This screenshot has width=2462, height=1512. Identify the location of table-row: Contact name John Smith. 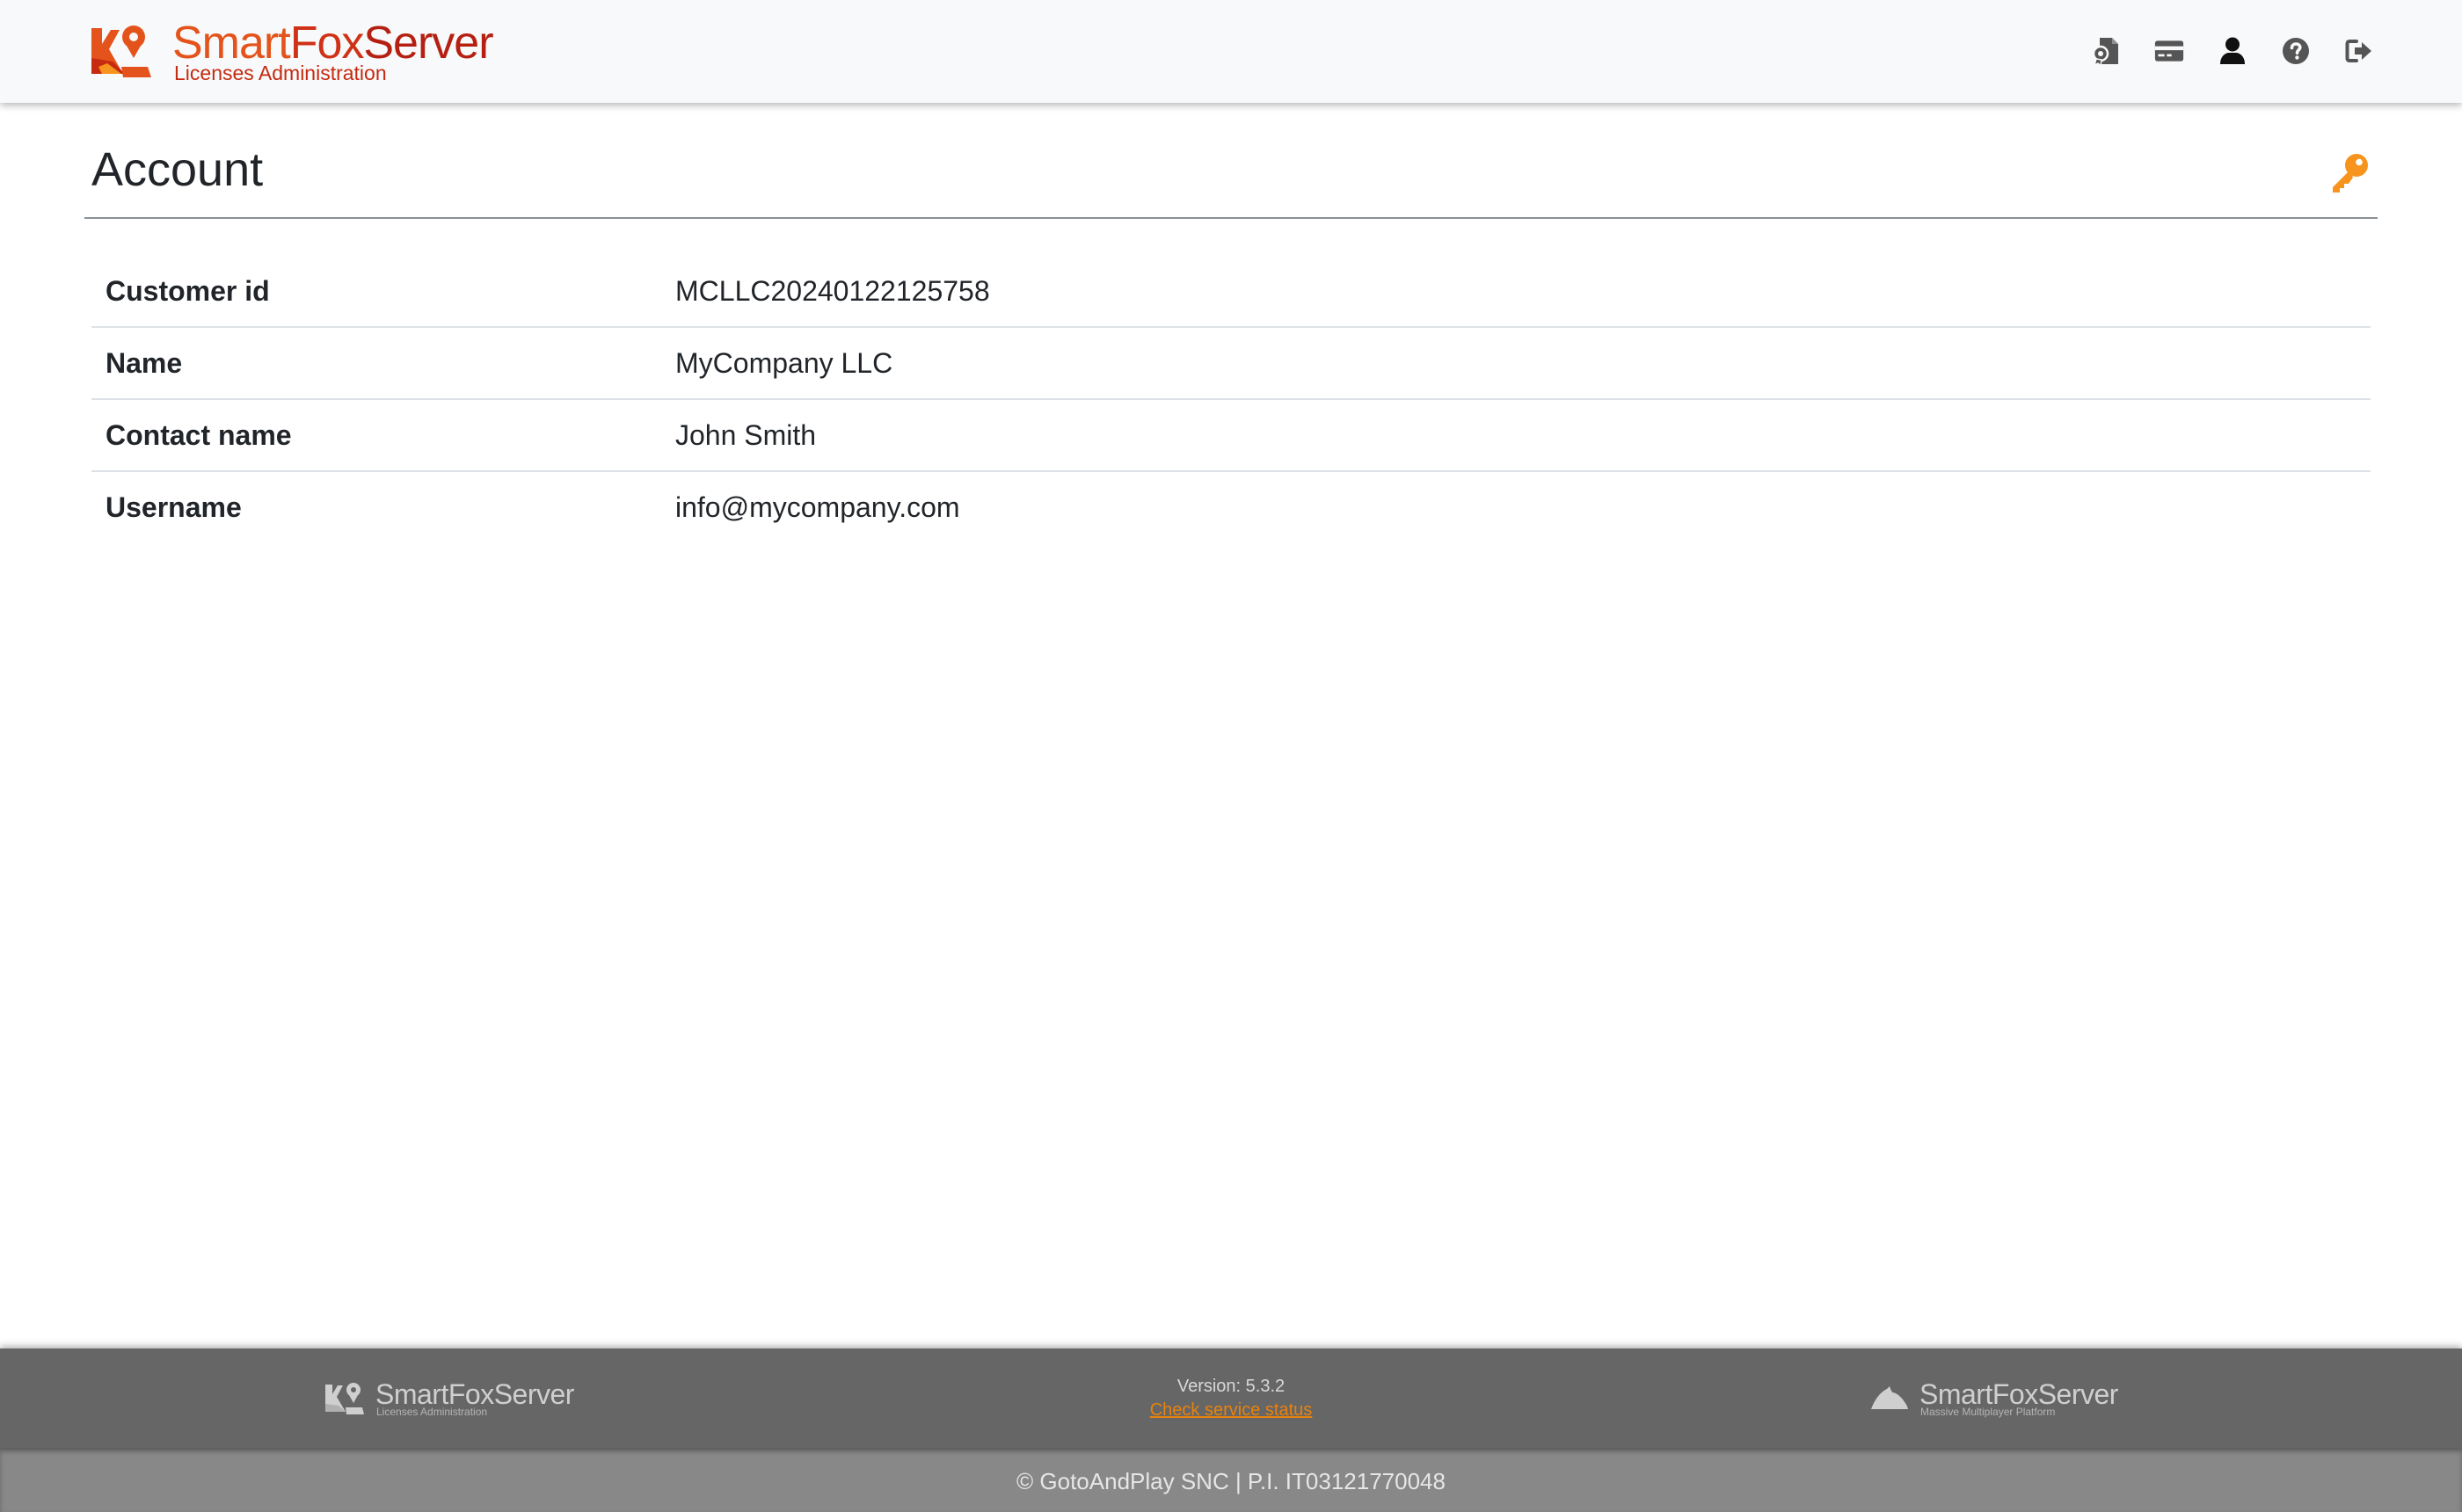
(1231, 436).